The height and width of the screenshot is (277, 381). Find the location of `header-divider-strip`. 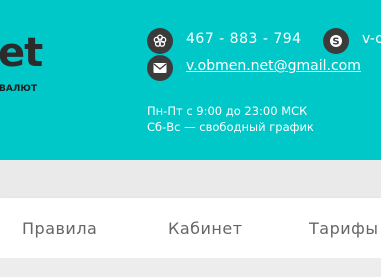

header-divider-strip is located at coordinates (190, 179).